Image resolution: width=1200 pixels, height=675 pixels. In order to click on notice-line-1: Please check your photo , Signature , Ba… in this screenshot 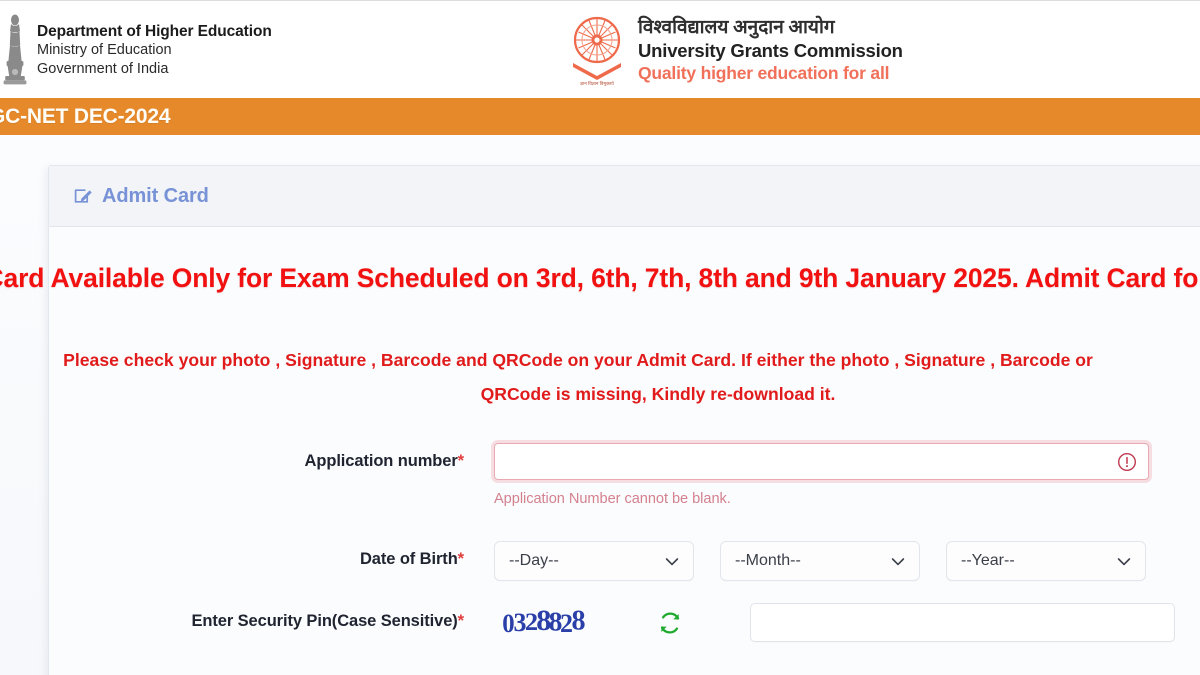, I will do `click(578, 360)`.